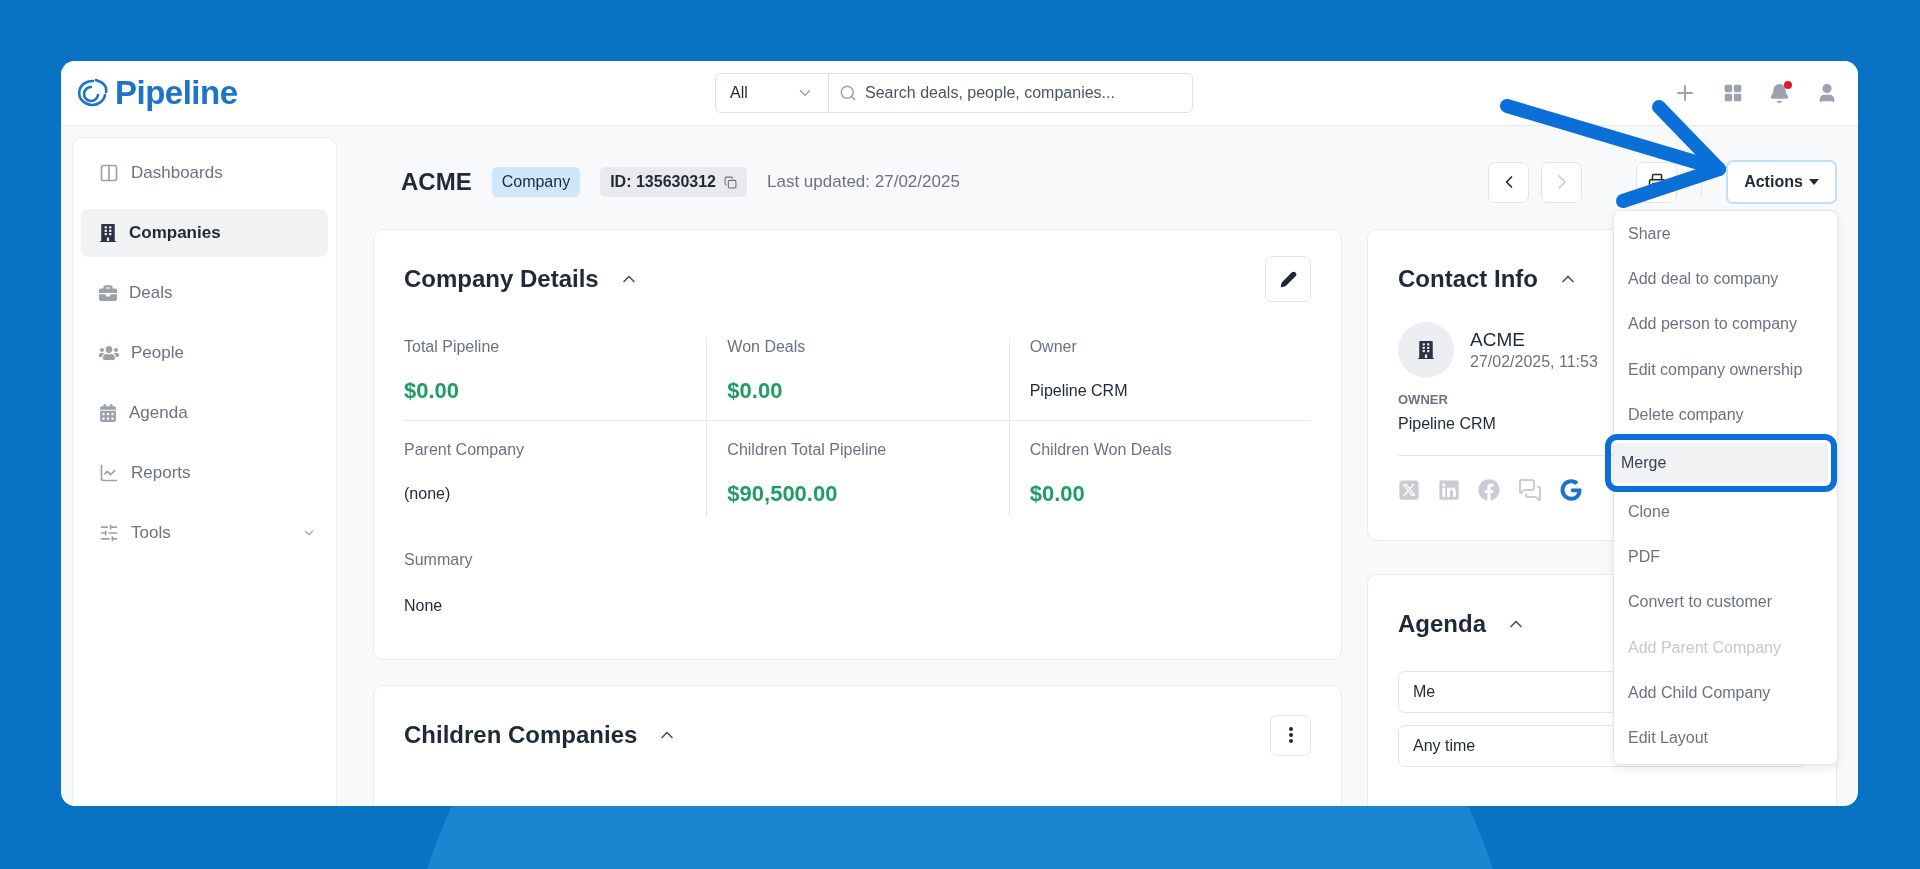 The image size is (1920, 869). What do you see at coordinates (204, 533) in the screenshot?
I see `sidebar-item: Tools` at bounding box center [204, 533].